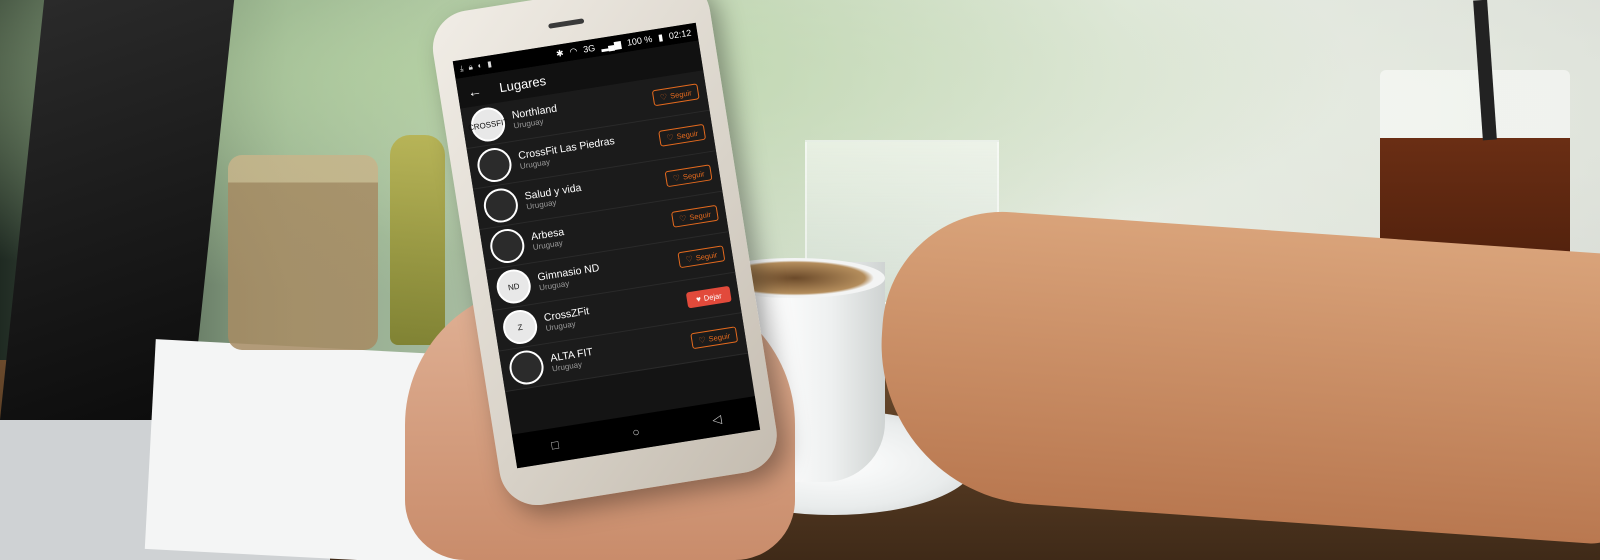 The width and height of the screenshot is (1600, 560). What do you see at coordinates (698, 298) in the screenshot?
I see `heart-filled-icon: ♥` at bounding box center [698, 298].